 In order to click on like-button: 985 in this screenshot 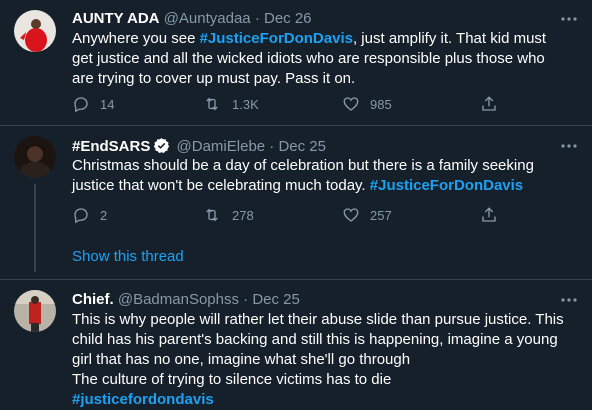, I will do `click(367, 104)`.